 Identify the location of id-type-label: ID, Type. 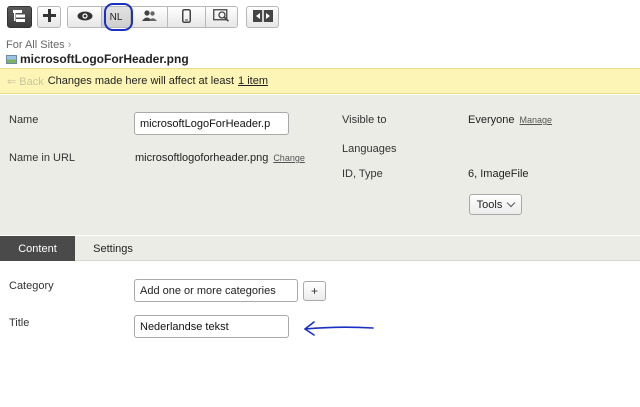
(362, 174).